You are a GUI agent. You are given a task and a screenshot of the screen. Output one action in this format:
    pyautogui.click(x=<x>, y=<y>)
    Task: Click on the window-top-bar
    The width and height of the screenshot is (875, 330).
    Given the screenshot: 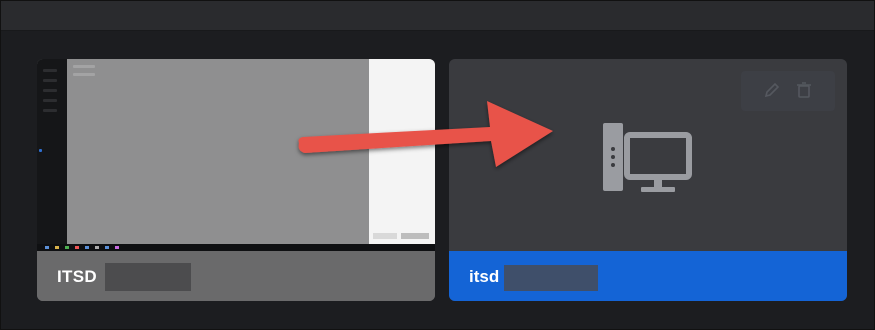 What is the action you would take?
    pyautogui.click(x=437, y=16)
    